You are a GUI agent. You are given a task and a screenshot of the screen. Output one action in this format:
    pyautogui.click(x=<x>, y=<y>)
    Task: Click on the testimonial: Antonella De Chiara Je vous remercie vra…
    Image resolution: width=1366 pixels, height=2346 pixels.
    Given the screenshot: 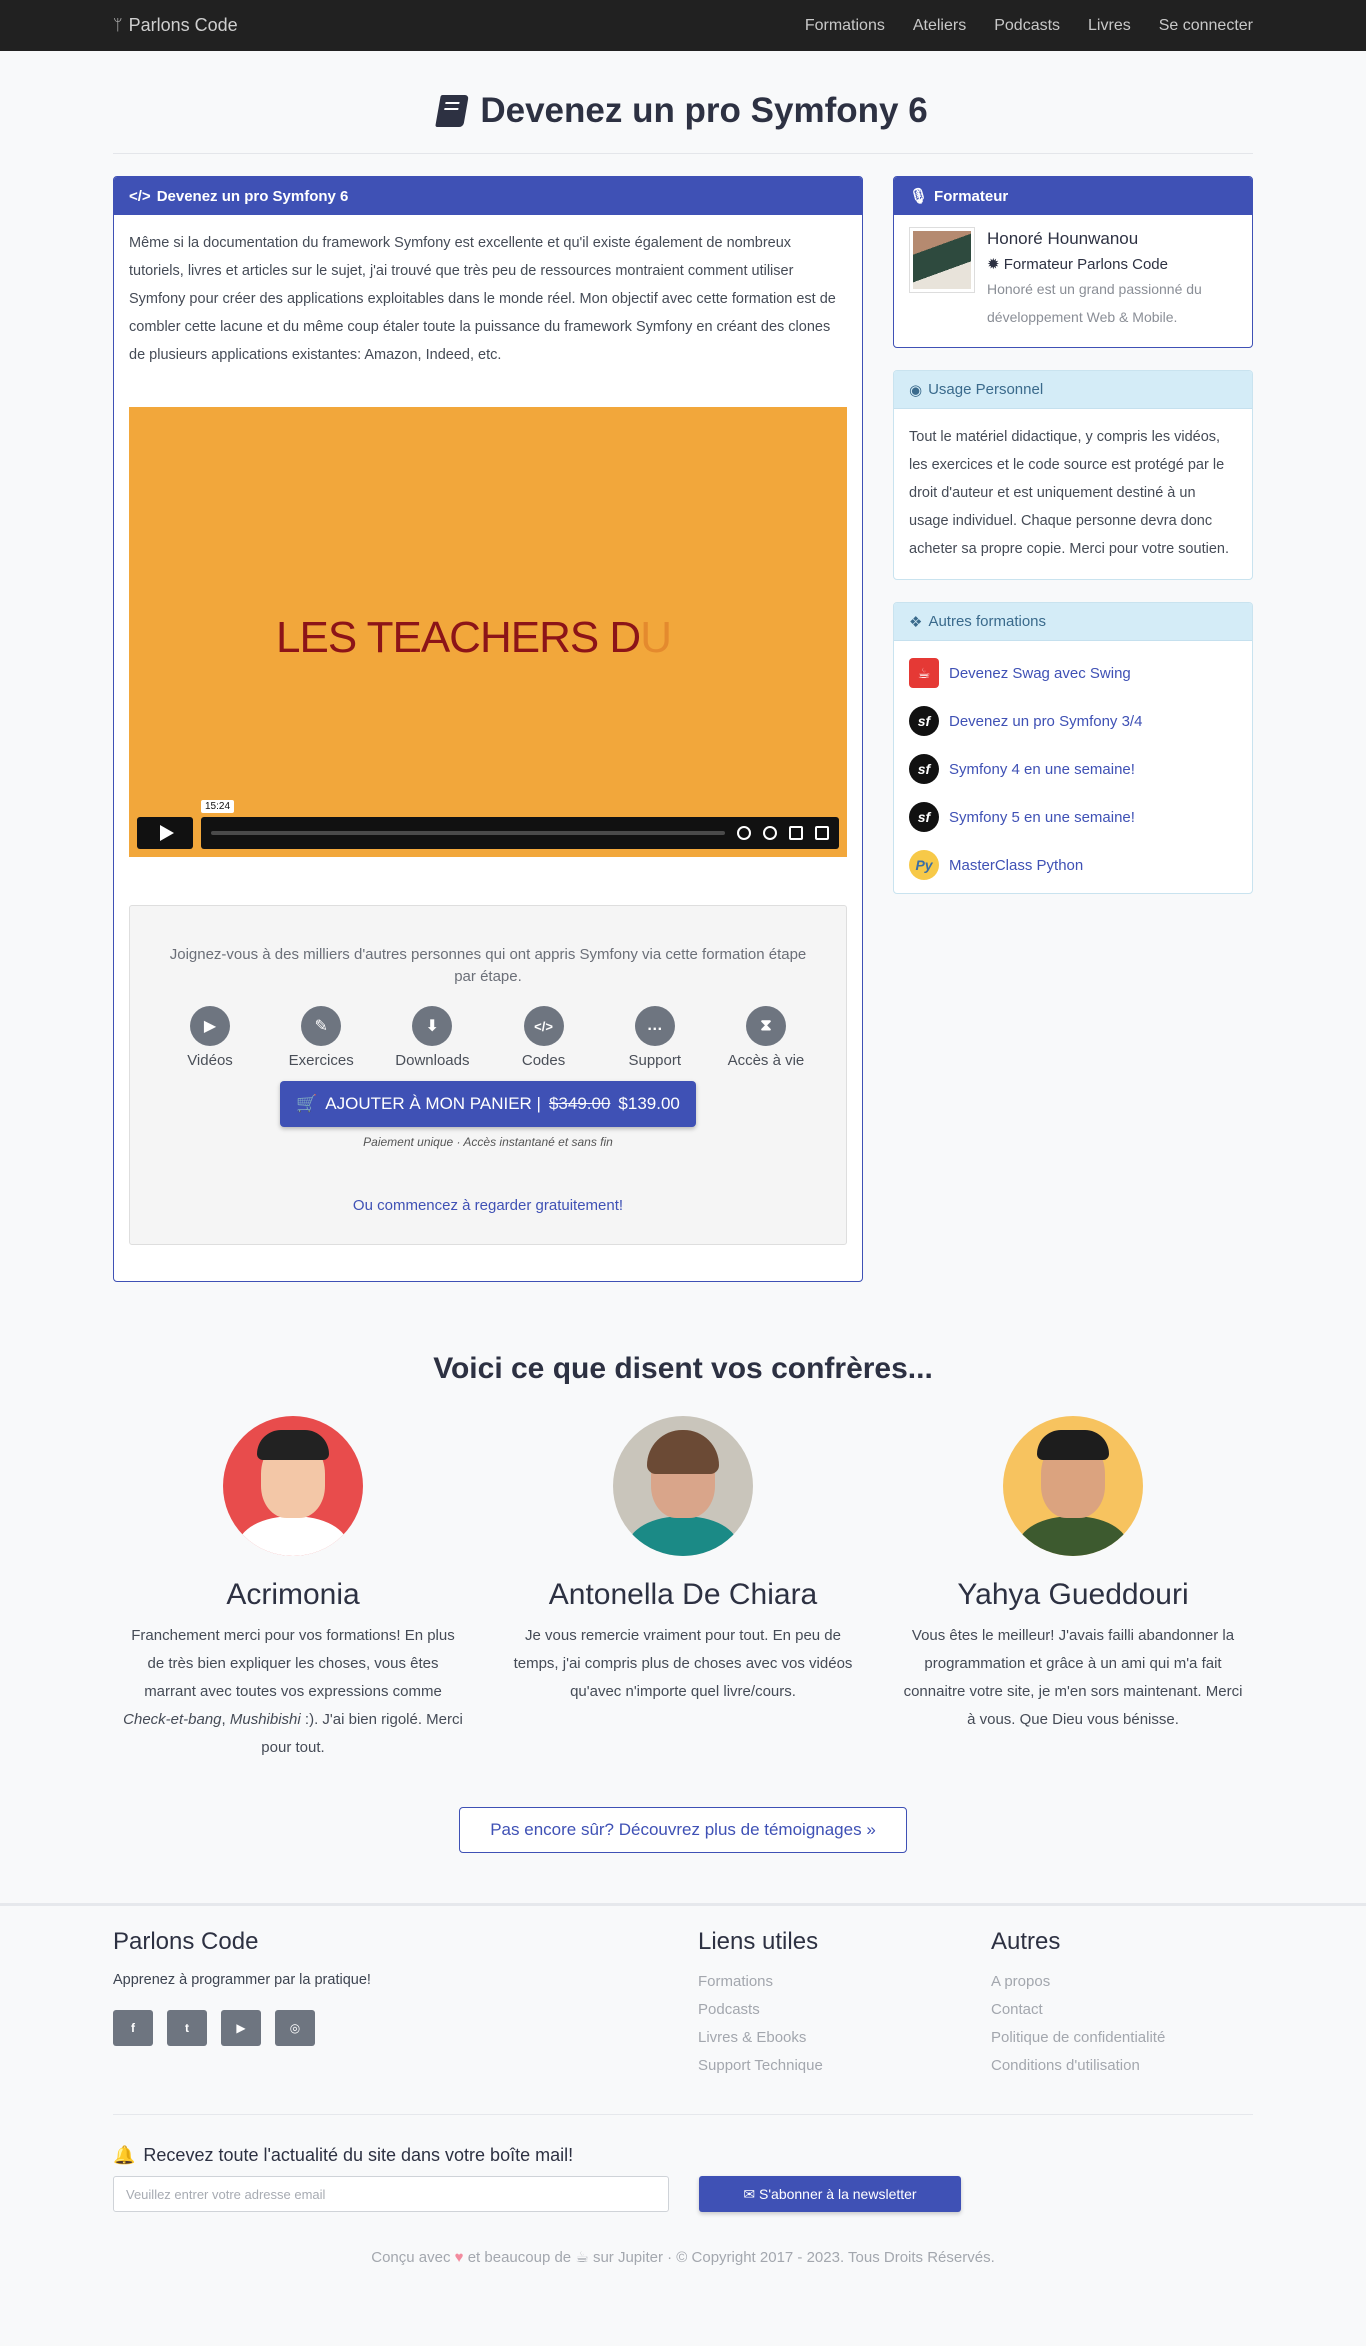 What is the action you would take?
    pyautogui.click(x=683, y=1589)
    